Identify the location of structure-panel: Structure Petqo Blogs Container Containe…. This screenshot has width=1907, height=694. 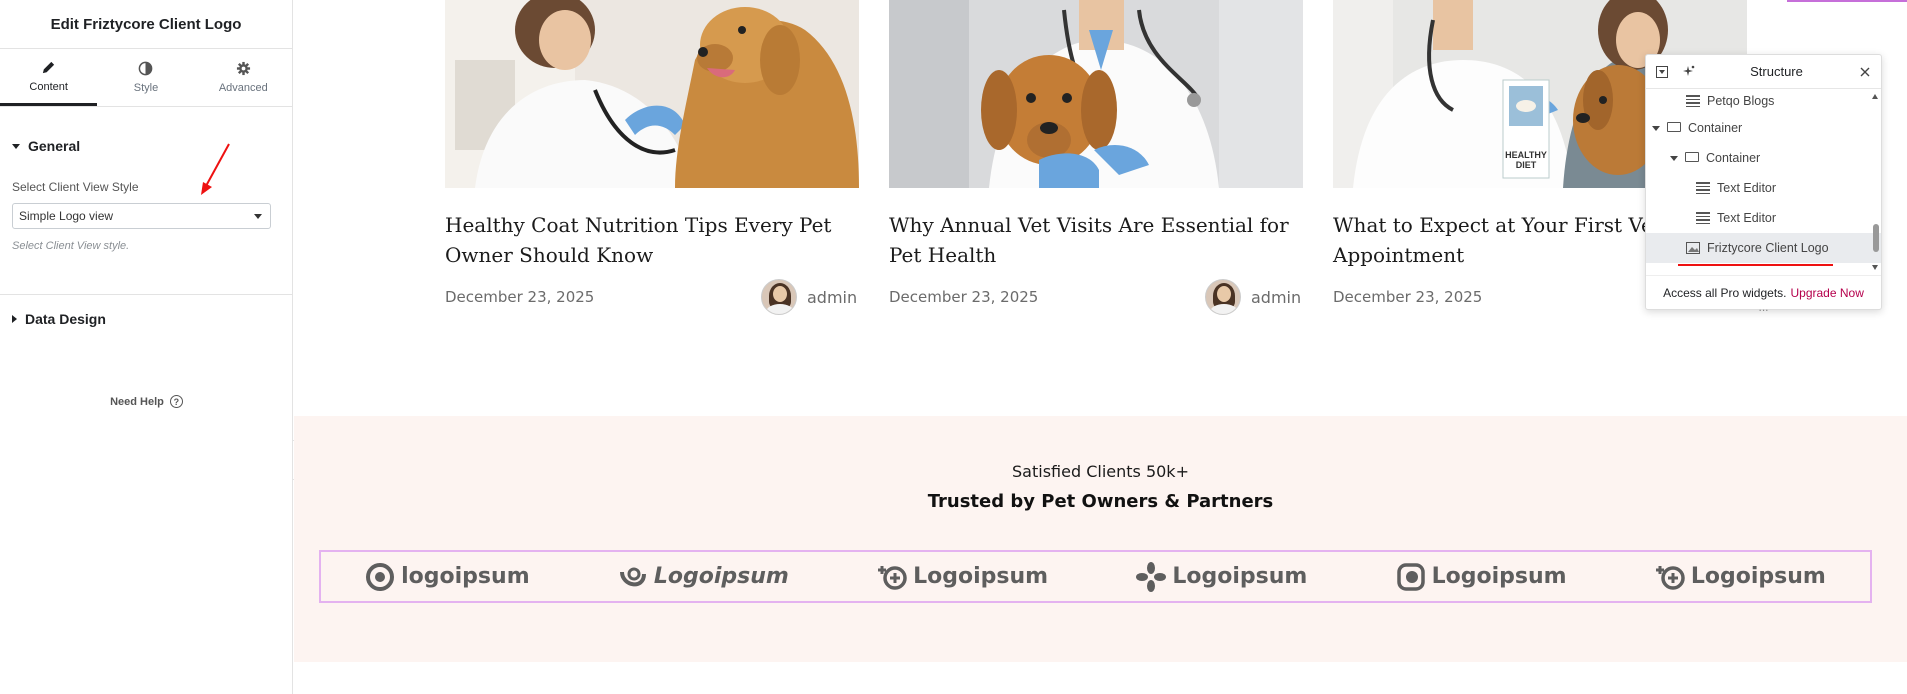
(1763, 183).